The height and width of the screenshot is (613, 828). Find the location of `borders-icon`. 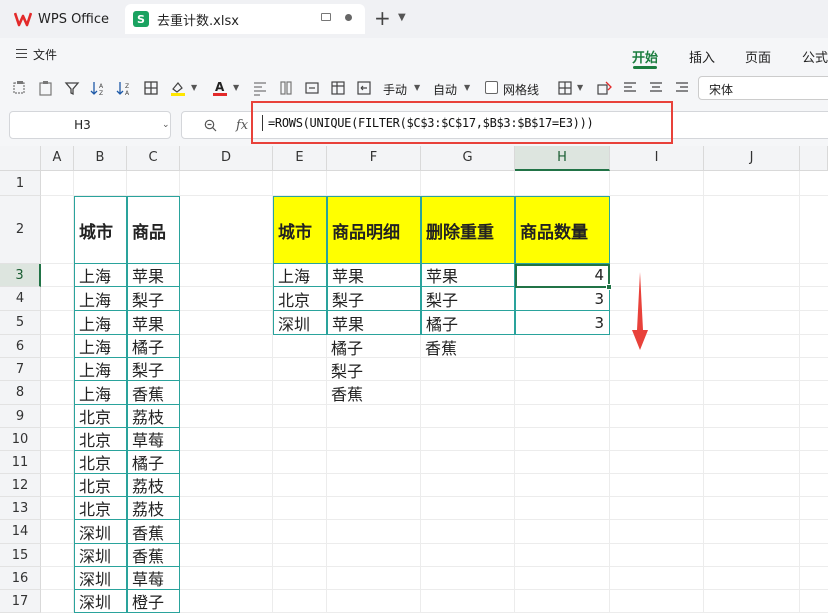

borders-icon is located at coordinates (151, 88).